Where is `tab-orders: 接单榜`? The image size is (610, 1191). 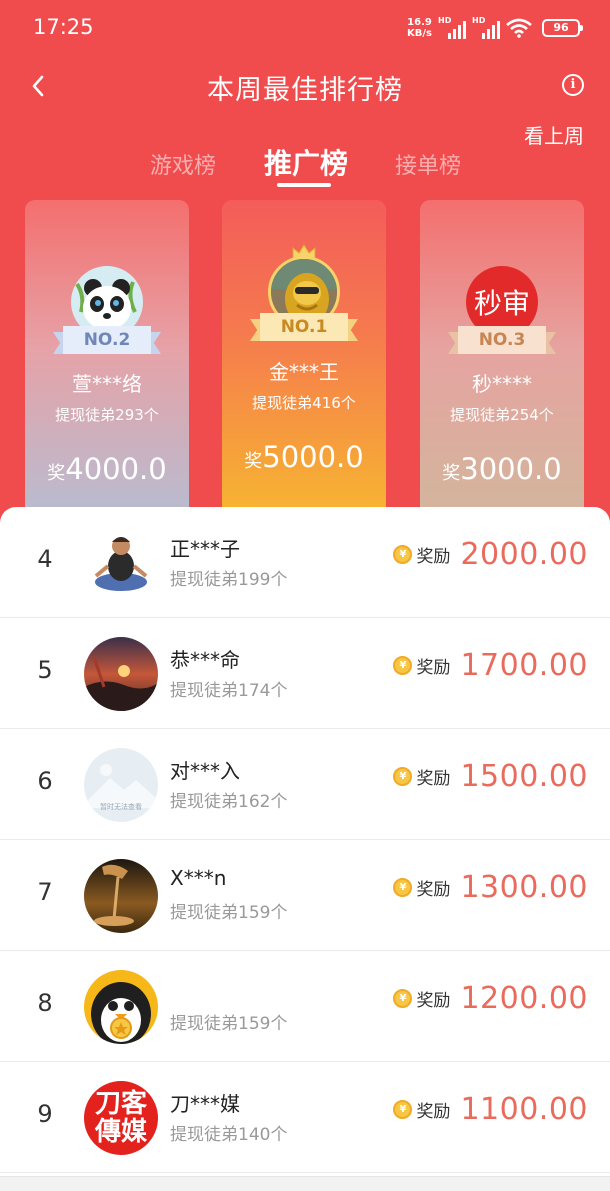
tab-orders: 接单榜 is located at coordinates (428, 164).